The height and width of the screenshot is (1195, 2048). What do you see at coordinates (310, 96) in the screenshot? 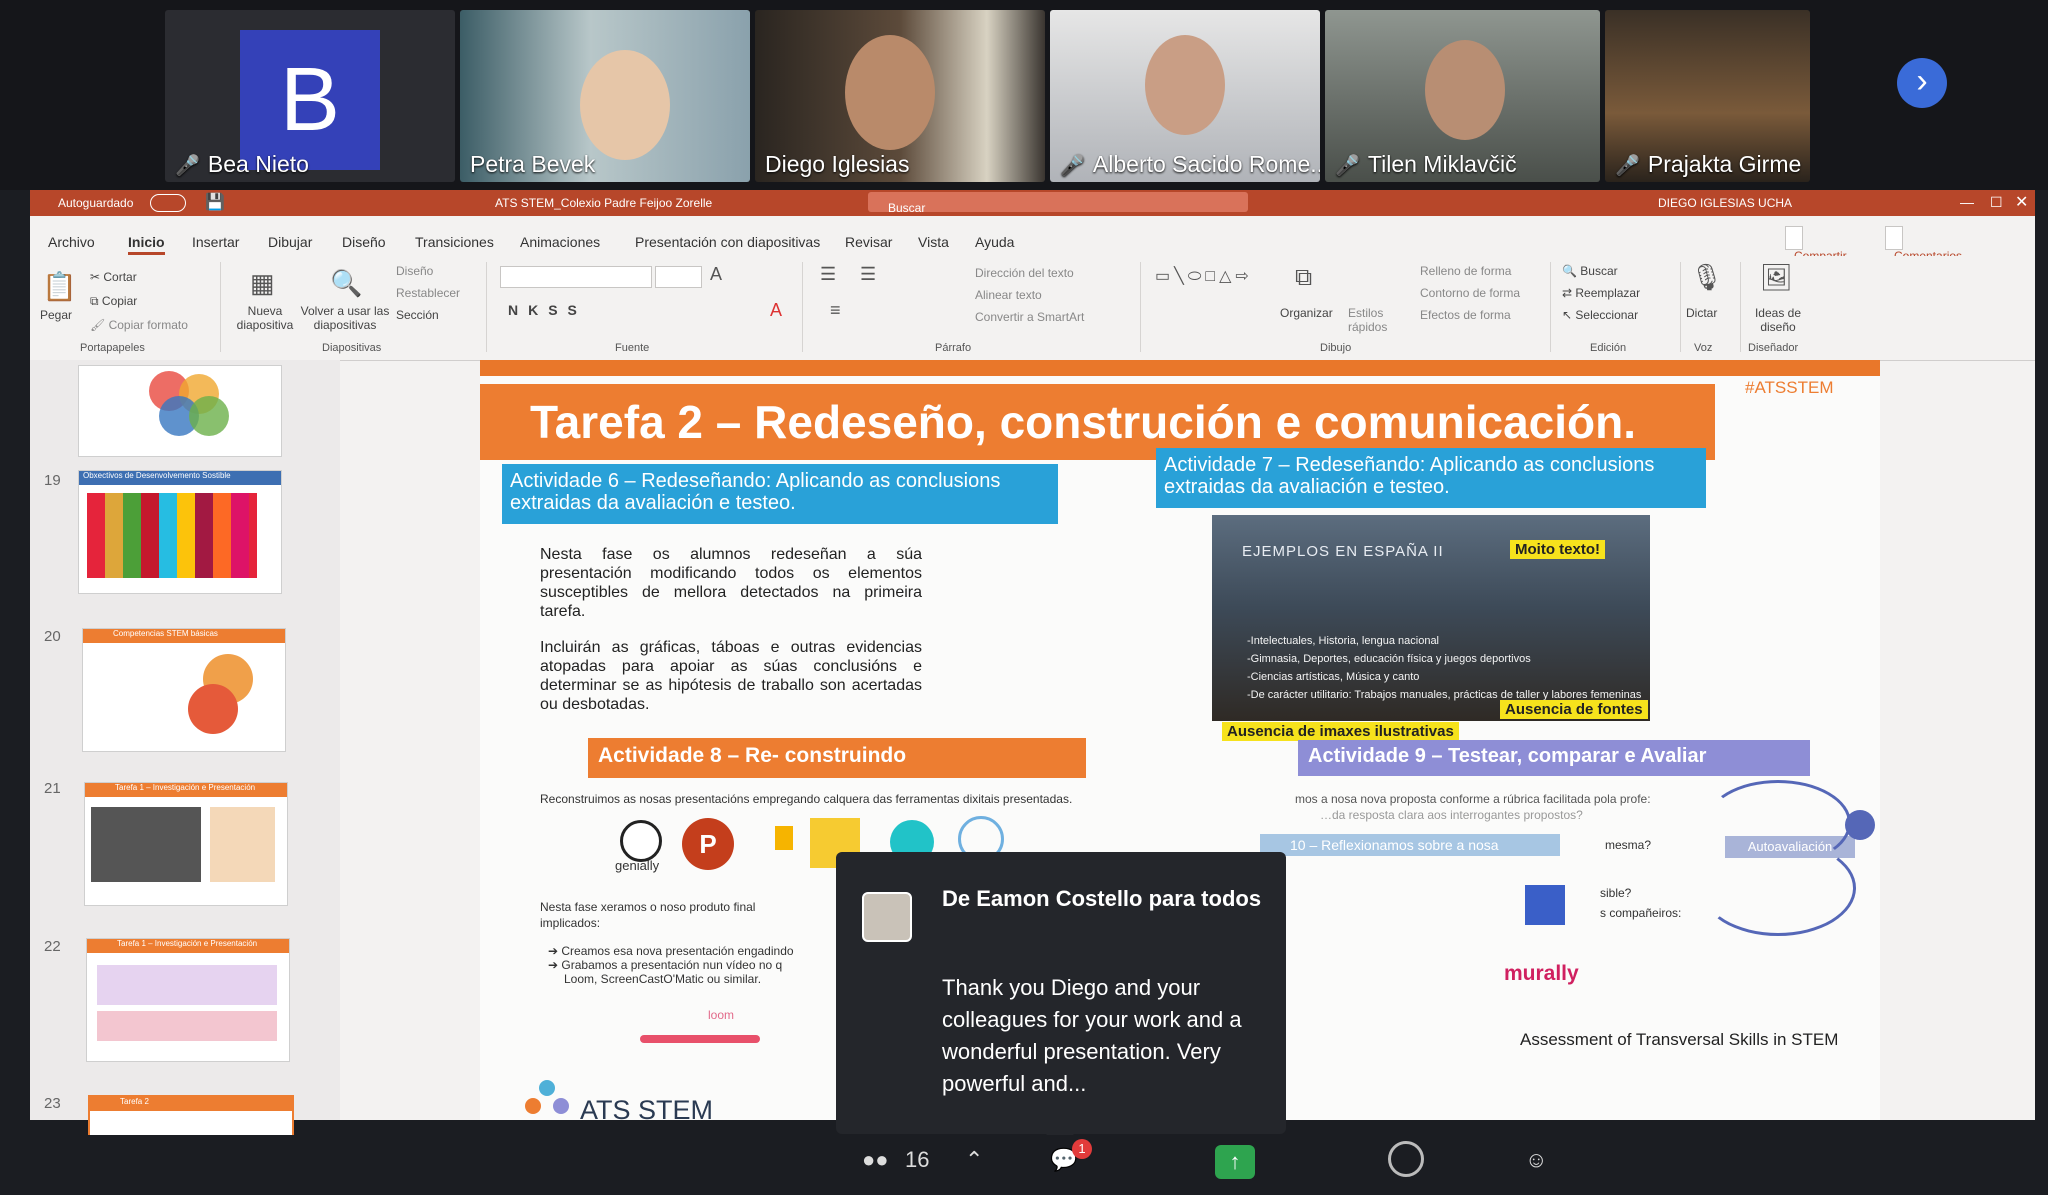
I see `participant-tile: B 🎤 Bea Nieto` at bounding box center [310, 96].